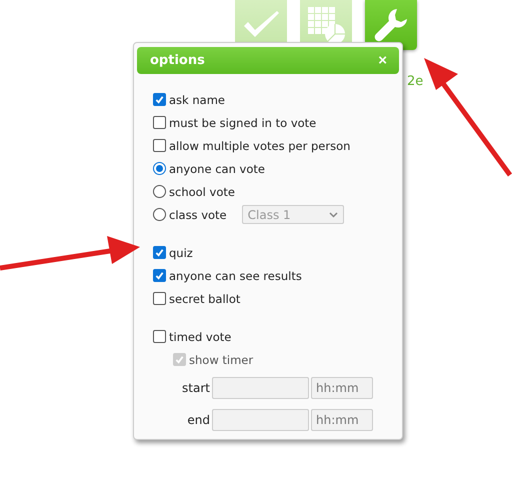 This screenshot has height=482, width=512. I want to click on option-label: must be signed in to vote, so click(242, 123).